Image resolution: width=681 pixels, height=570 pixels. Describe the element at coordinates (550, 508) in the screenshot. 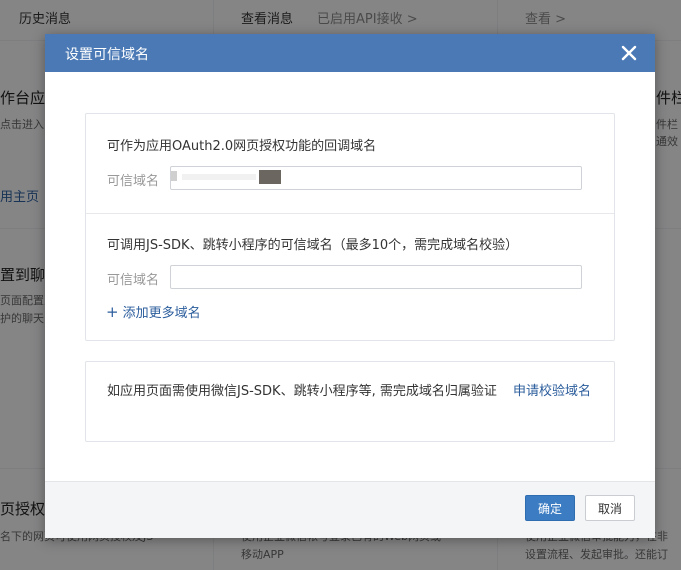

I see `confirm-button: 确定` at that location.